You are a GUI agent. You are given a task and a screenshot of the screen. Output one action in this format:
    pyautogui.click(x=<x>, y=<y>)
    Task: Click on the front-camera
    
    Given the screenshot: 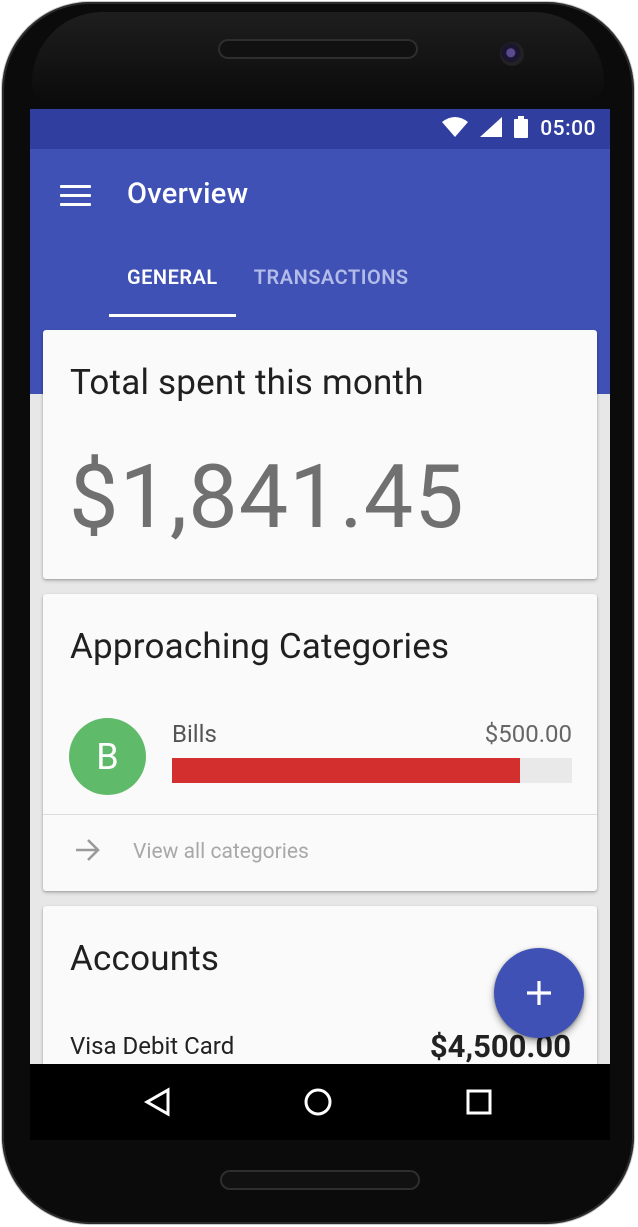 What is the action you would take?
    pyautogui.click(x=512, y=54)
    